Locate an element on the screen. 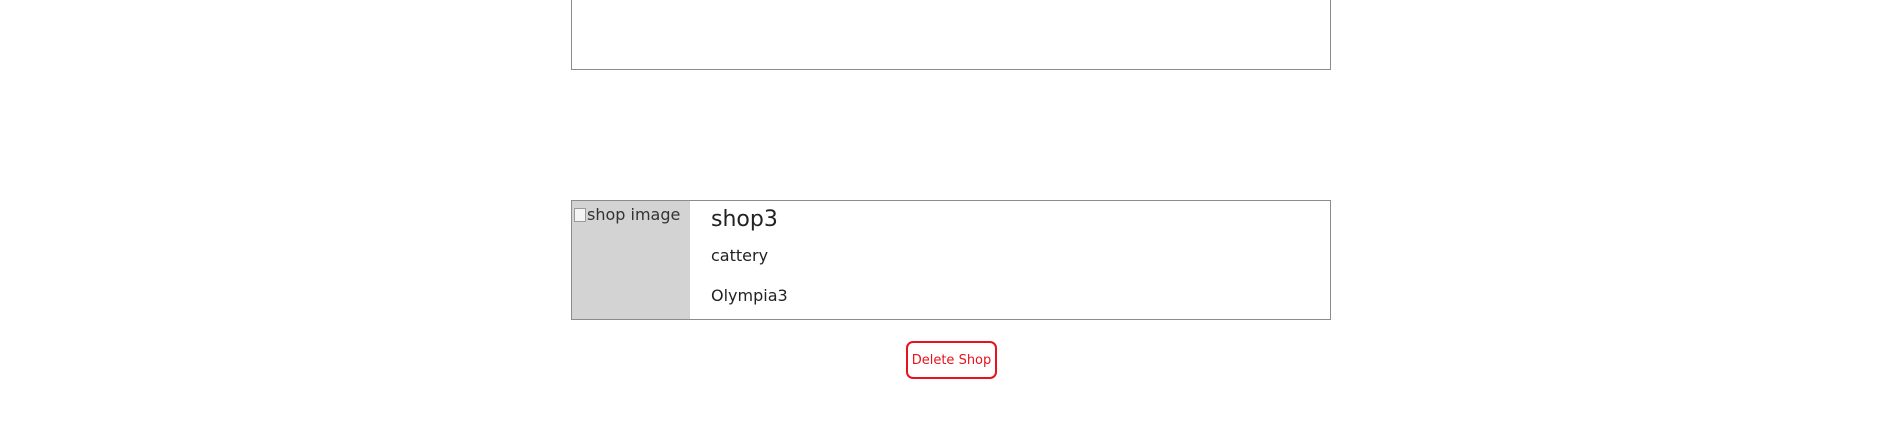  shop-image-alt-text: shop image is located at coordinates (634, 214).